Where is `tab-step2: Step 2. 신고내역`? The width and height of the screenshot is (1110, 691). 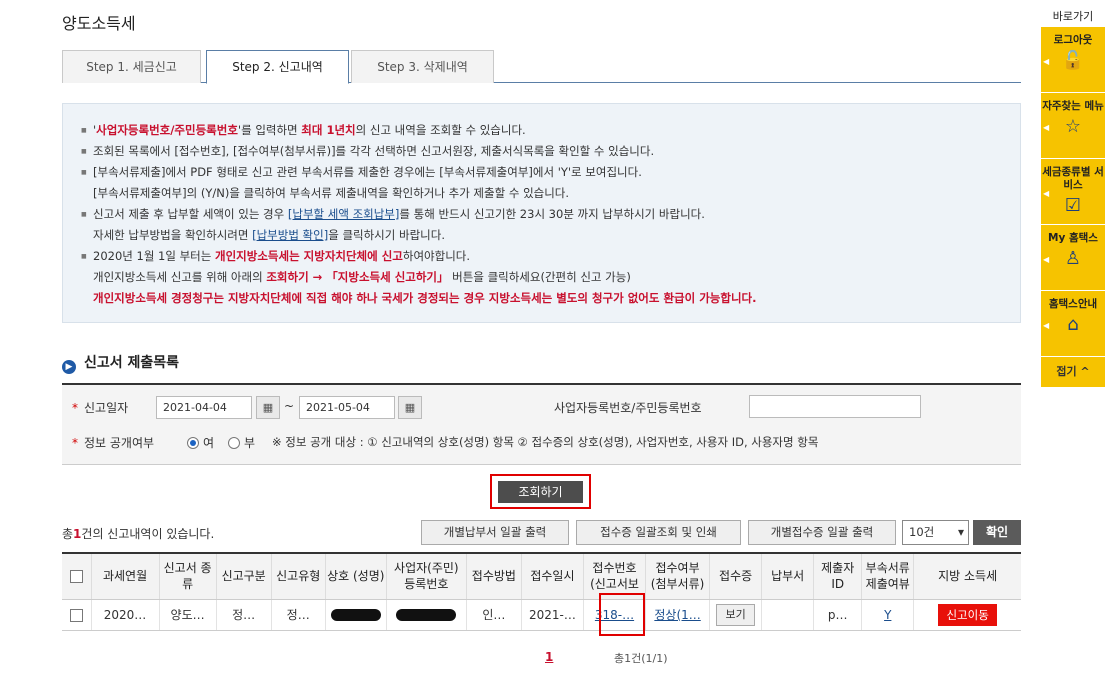
tab-step2: Step 2. 신고내역 is located at coordinates (277, 67).